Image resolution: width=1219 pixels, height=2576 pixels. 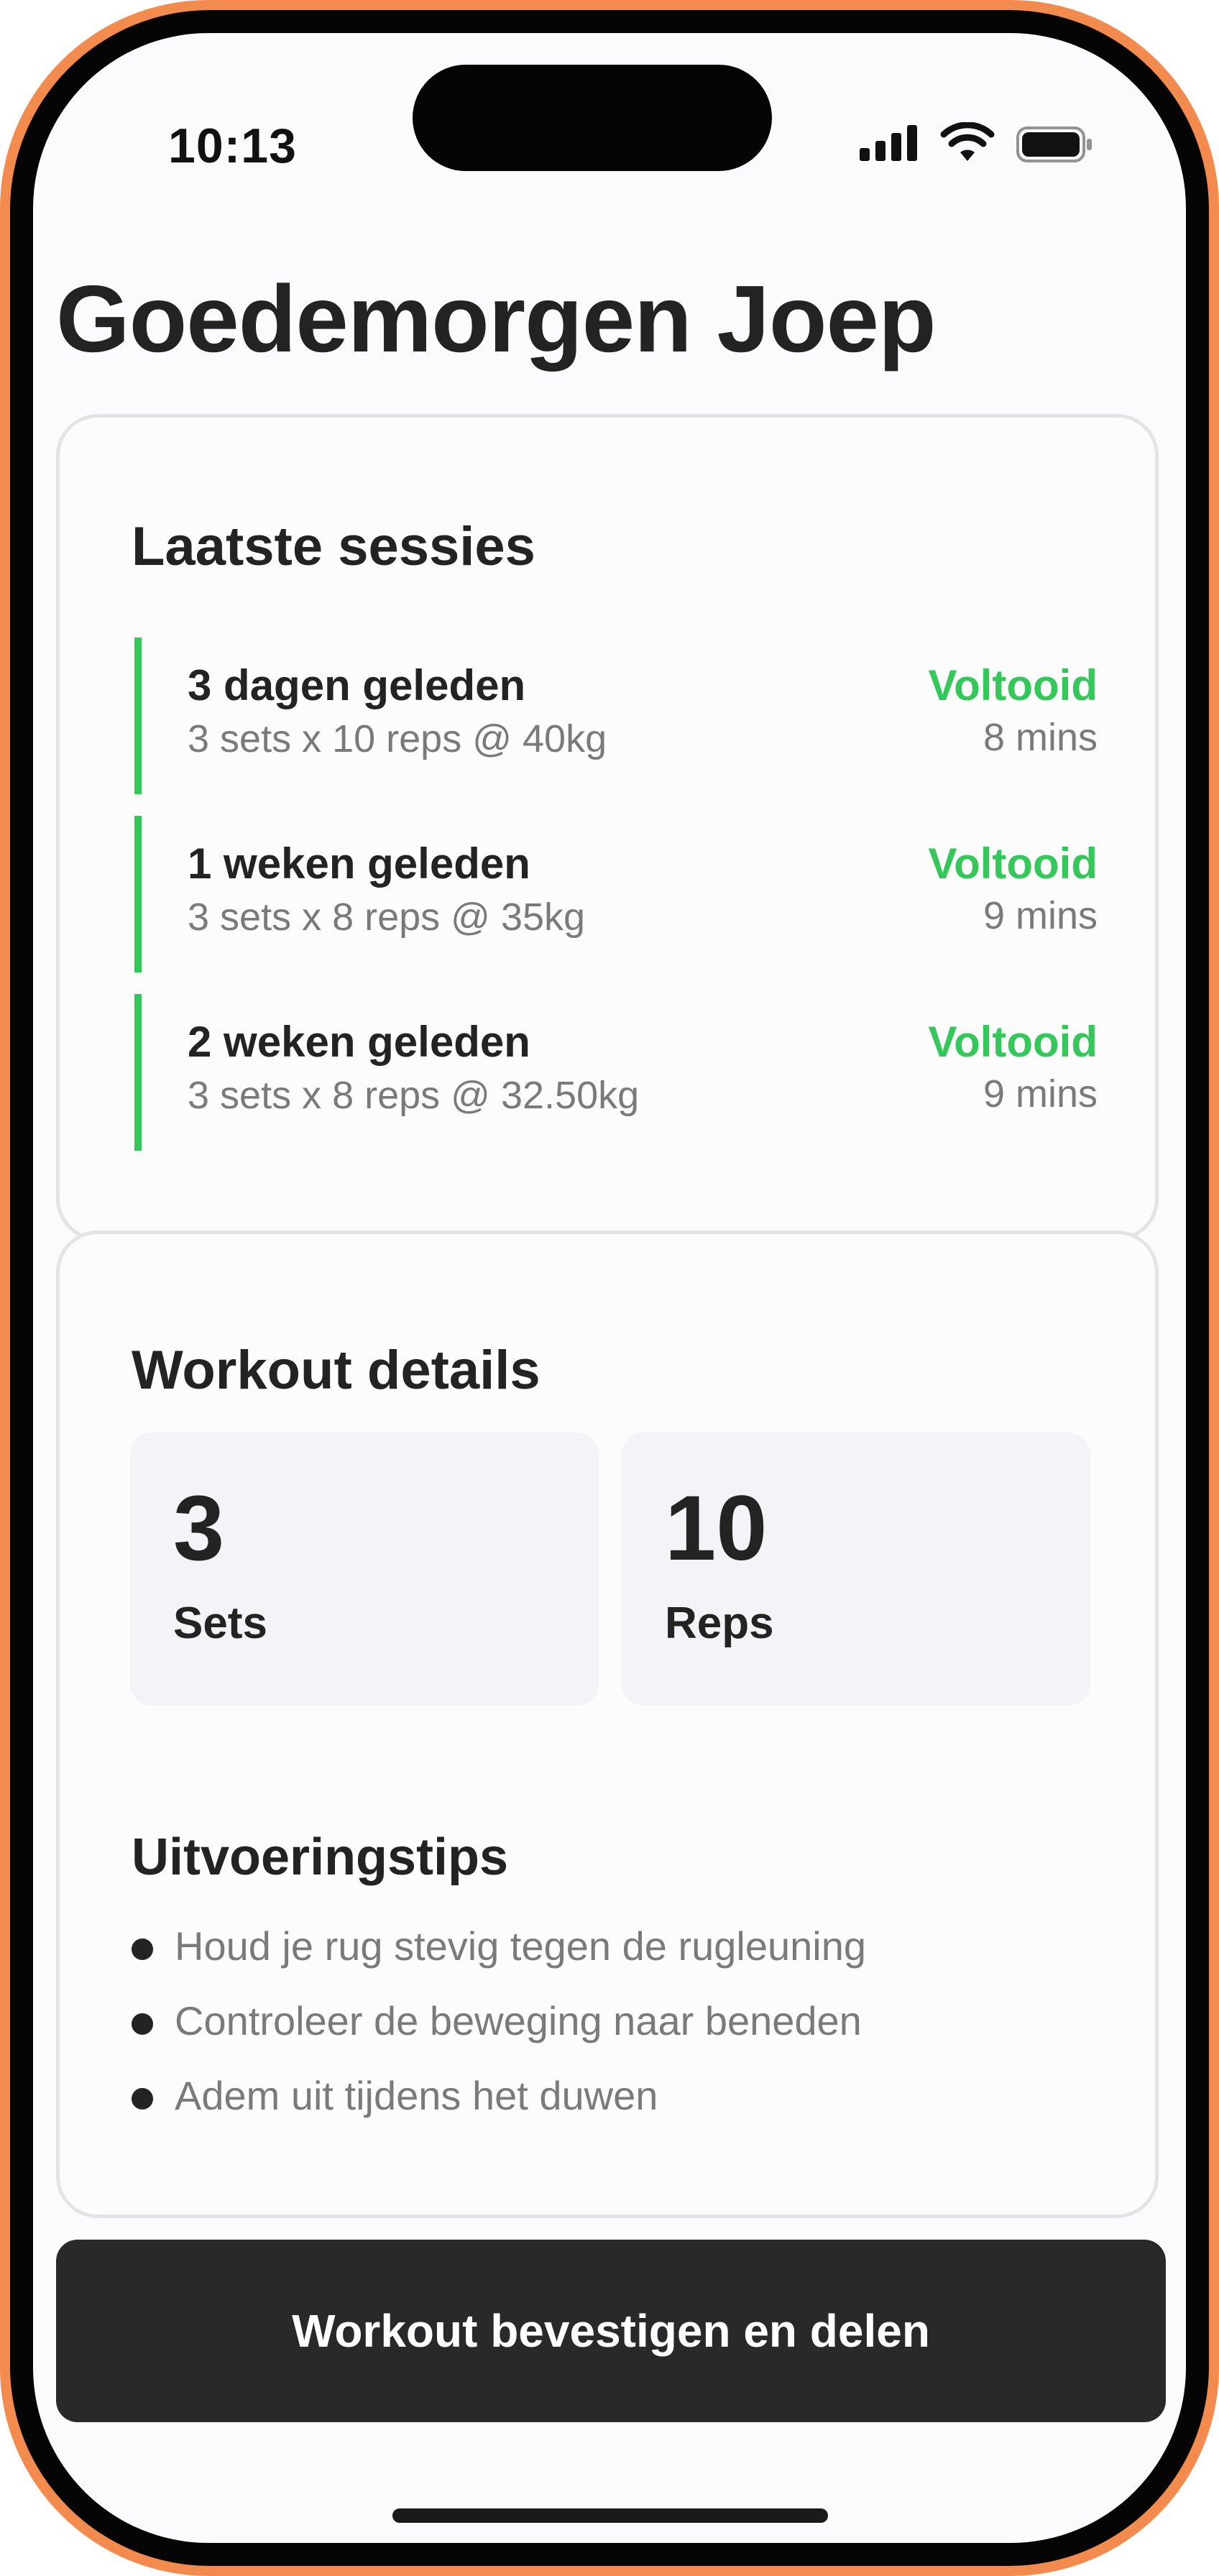 What do you see at coordinates (359, 1042) in the screenshot?
I see `session-when: 2 weken geleden` at bounding box center [359, 1042].